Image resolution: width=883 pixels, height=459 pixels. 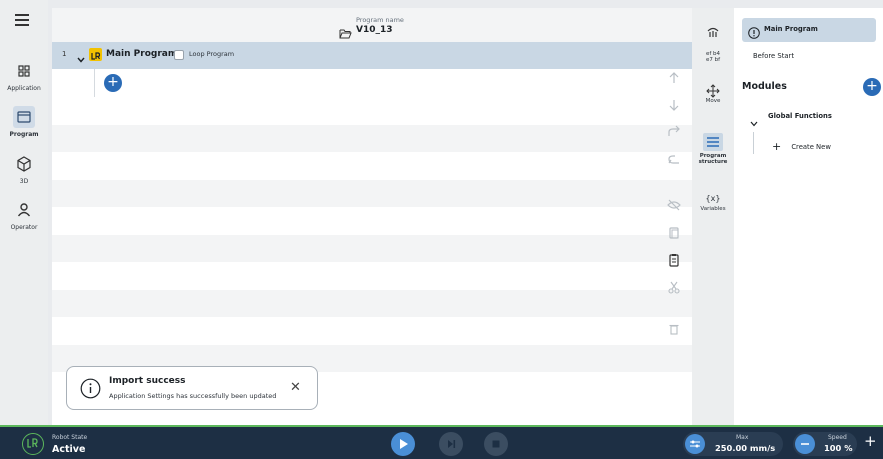 I want to click on tool-move: Move, so click(x=713, y=94).